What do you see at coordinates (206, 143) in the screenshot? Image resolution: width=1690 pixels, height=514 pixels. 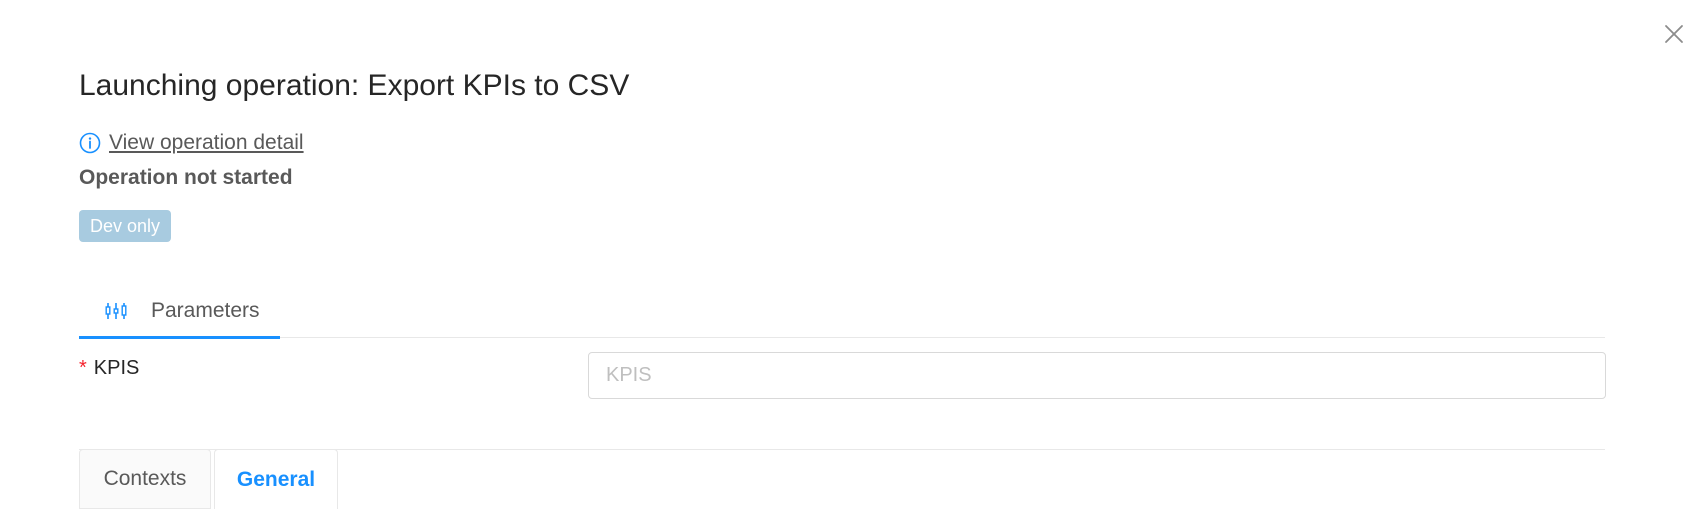 I see `view-operation-detail-label: View operation detail` at bounding box center [206, 143].